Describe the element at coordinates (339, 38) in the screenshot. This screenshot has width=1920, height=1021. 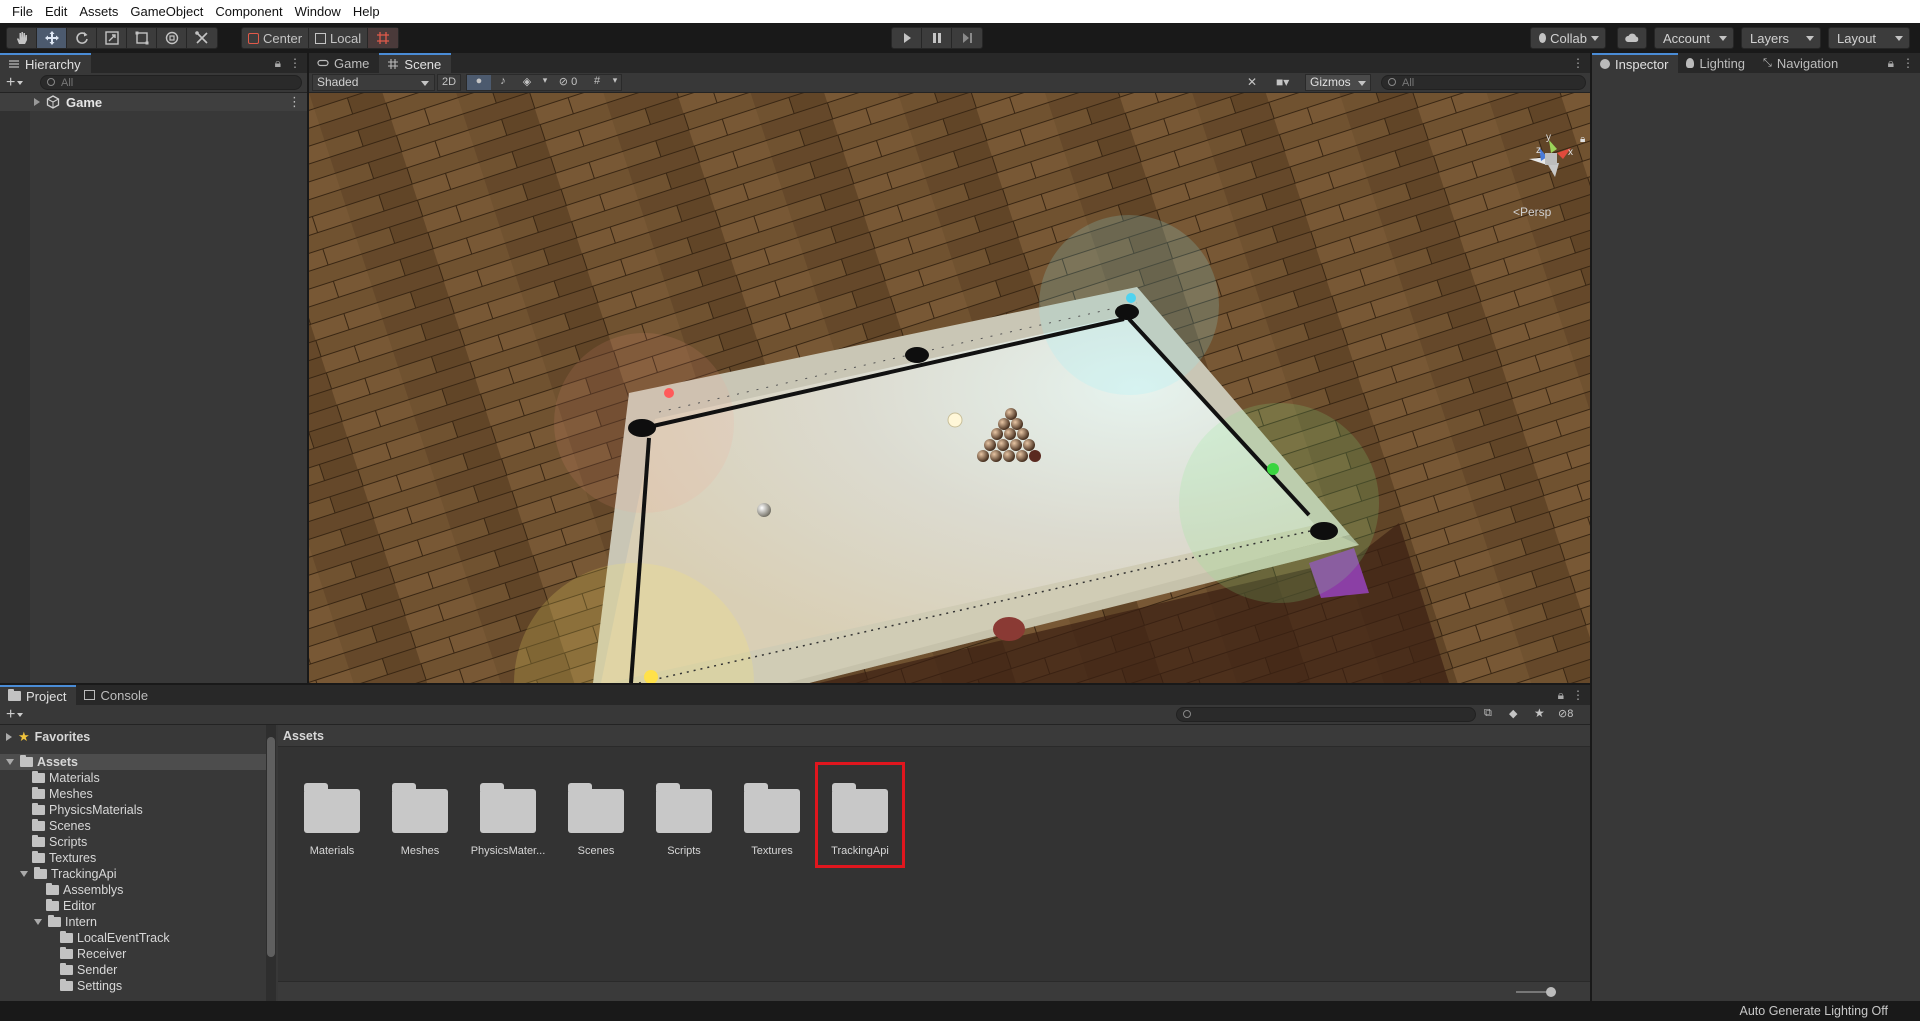
I see `pivot-space-button: Local` at that location.